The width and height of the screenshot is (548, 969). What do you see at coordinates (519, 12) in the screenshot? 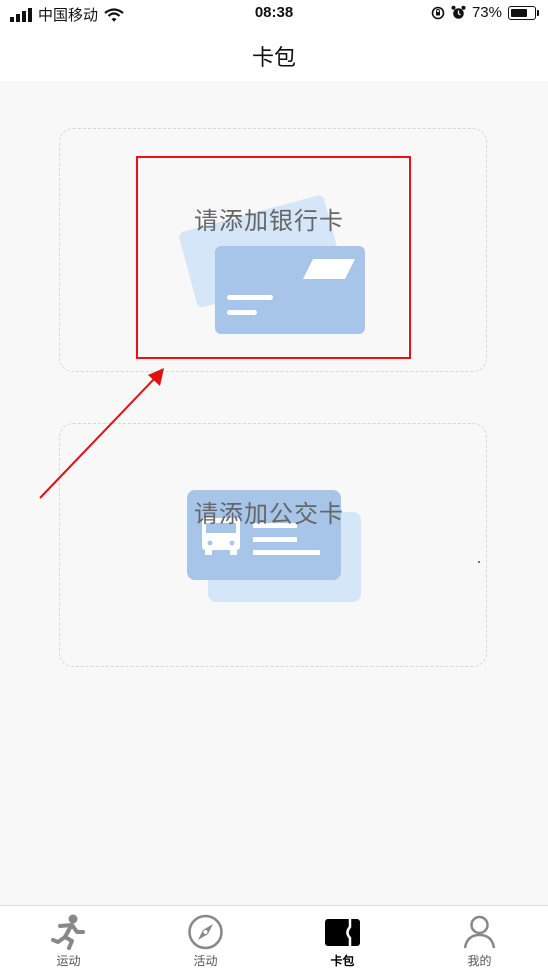
I see `battery-fill` at bounding box center [519, 12].